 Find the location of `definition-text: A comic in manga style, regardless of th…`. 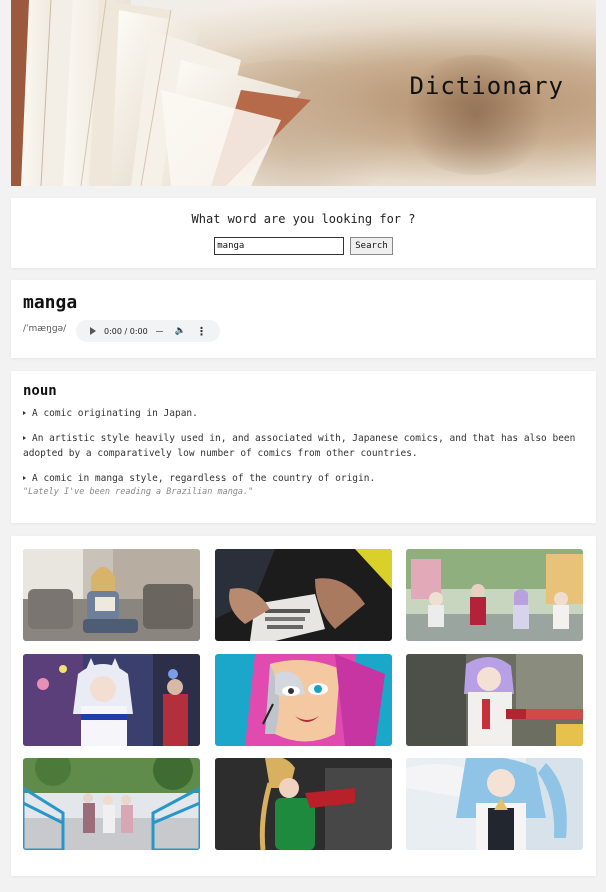

definition-text: A comic in manga style, regardless of th… is located at coordinates (204, 478).